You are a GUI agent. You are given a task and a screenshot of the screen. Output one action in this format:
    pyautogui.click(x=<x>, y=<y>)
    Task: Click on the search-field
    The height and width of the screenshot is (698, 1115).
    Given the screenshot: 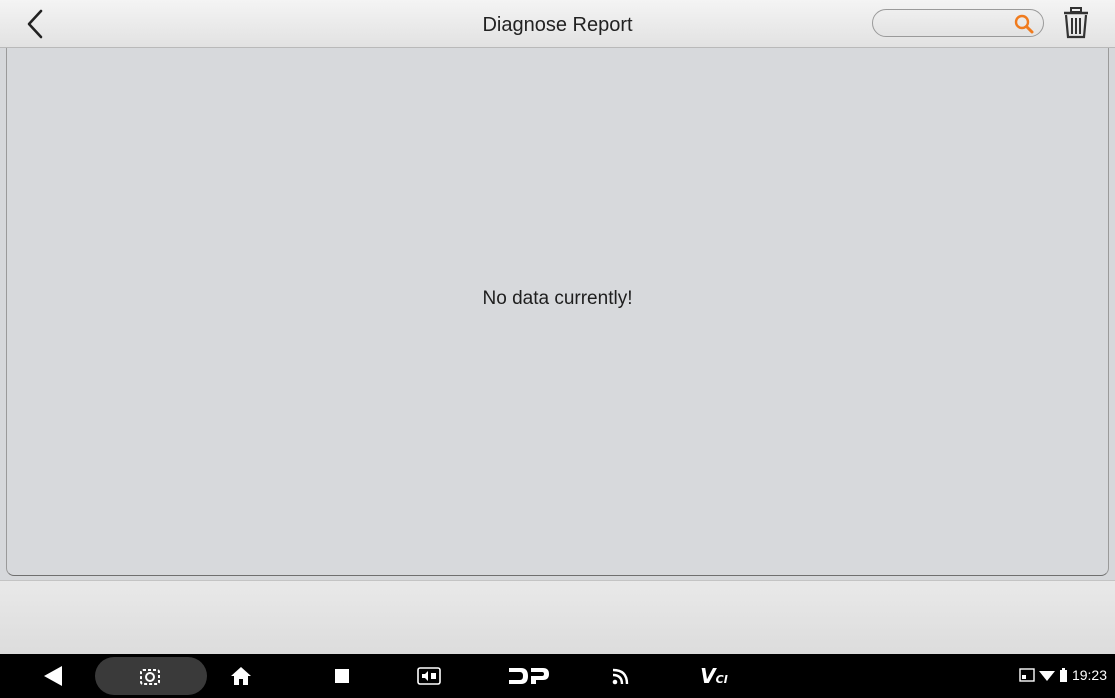 What is the action you would take?
    pyautogui.click(x=958, y=23)
    